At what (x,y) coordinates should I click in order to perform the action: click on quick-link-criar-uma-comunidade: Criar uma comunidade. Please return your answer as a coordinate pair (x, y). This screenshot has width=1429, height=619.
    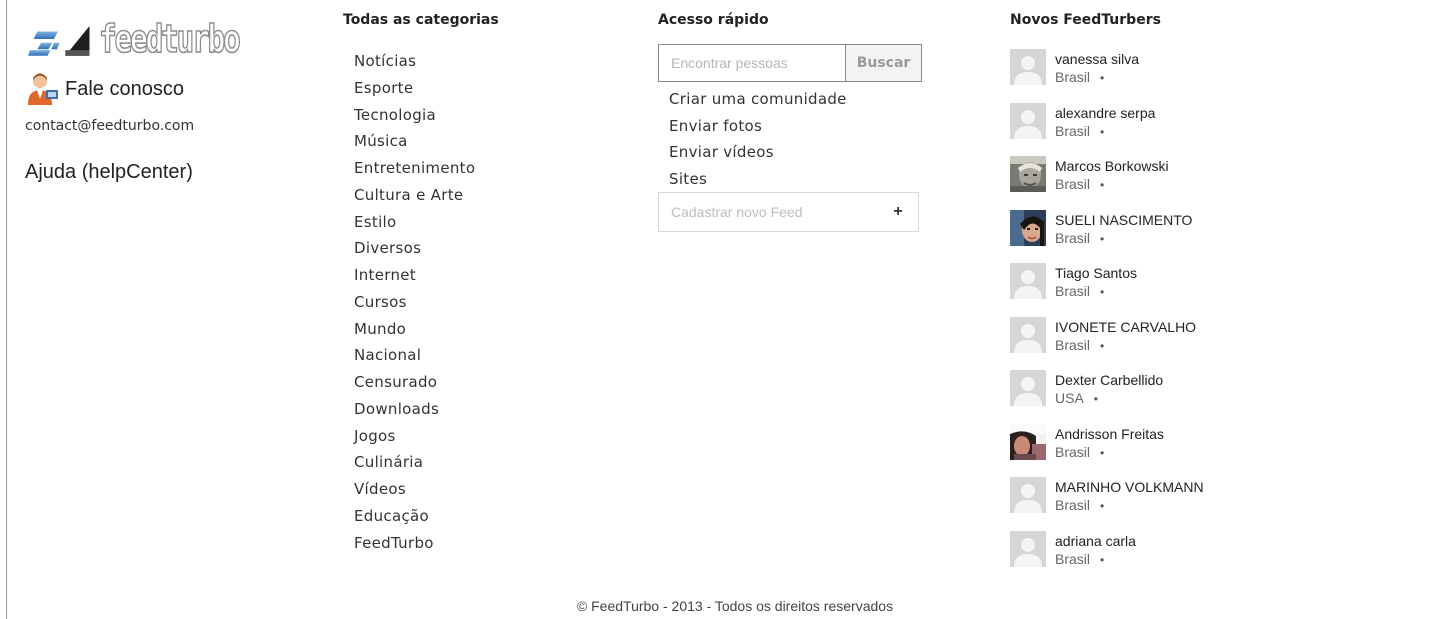
    Looking at the image, I should click on (758, 99).